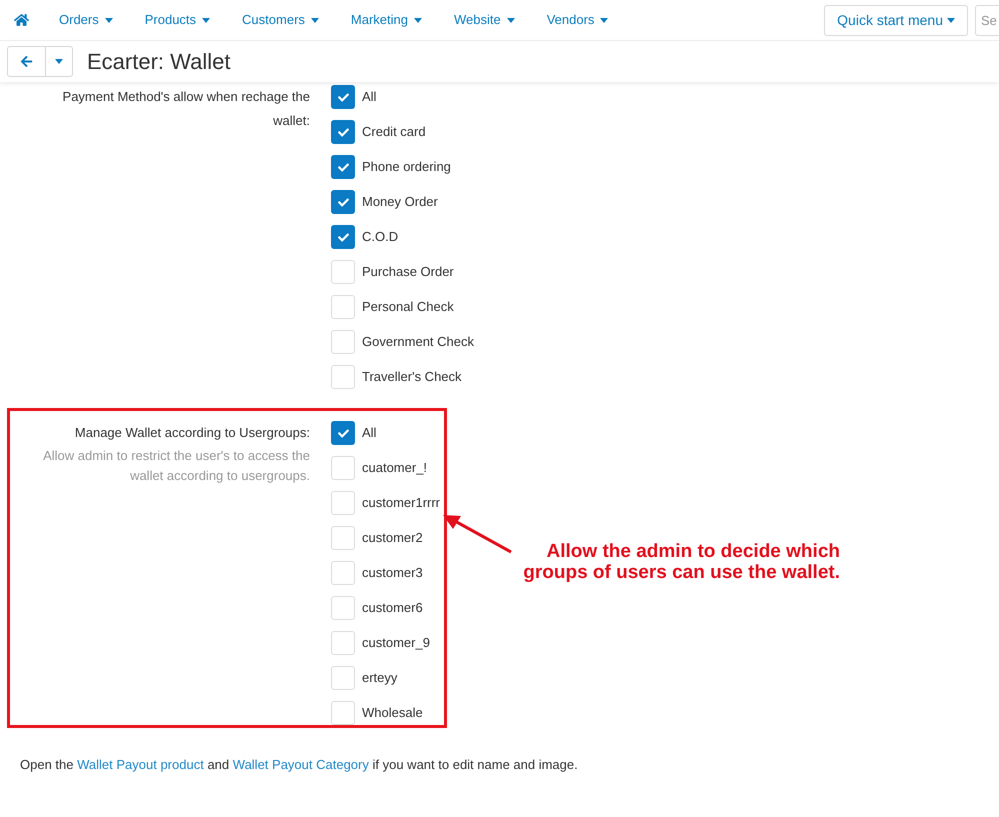 The height and width of the screenshot is (817, 999). Describe the element at coordinates (140, 764) in the screenshot. I see `link: Wallet Payout product` at that location.